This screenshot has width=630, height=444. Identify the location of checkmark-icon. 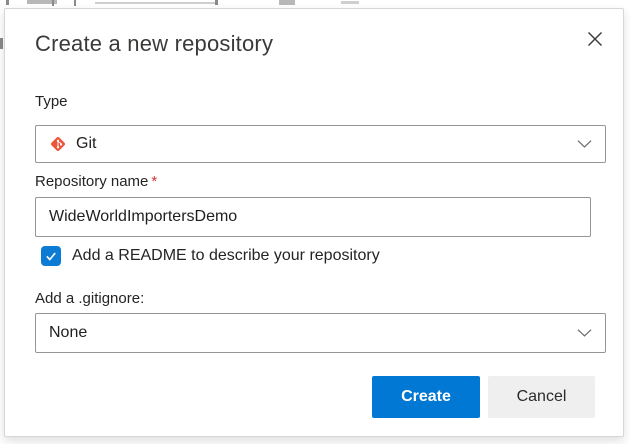
(51, 256).